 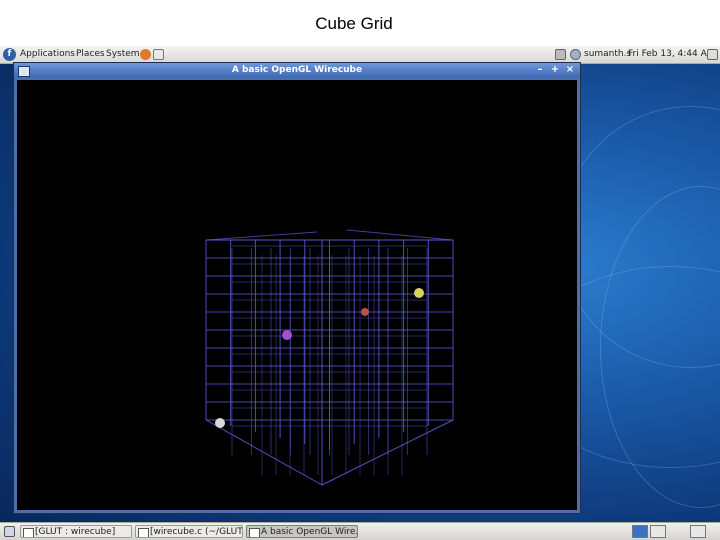 What do you see at coordinates (365, 312) in the screenshot?
I see `red-sphere` at bounding box center [365, 312].